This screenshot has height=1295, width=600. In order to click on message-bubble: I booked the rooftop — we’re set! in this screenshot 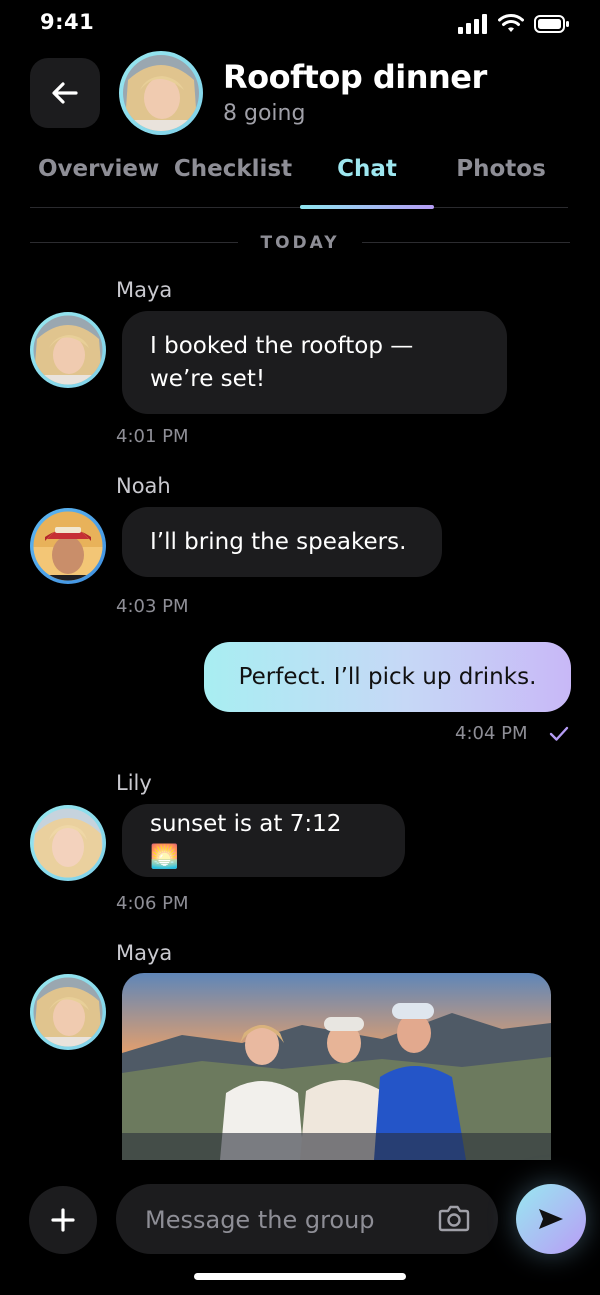, I will do `click(314, 362)`.